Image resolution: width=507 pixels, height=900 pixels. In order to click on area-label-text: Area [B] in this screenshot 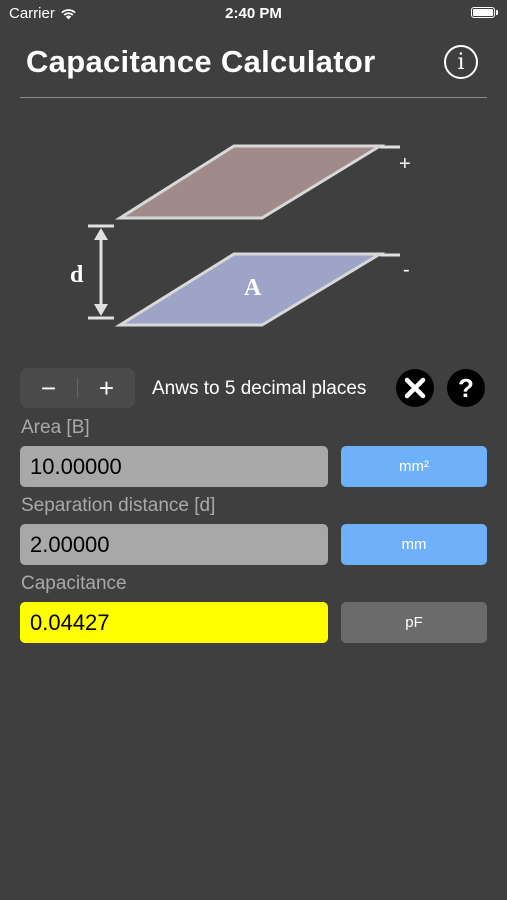, I will do `click(55, 427)`.